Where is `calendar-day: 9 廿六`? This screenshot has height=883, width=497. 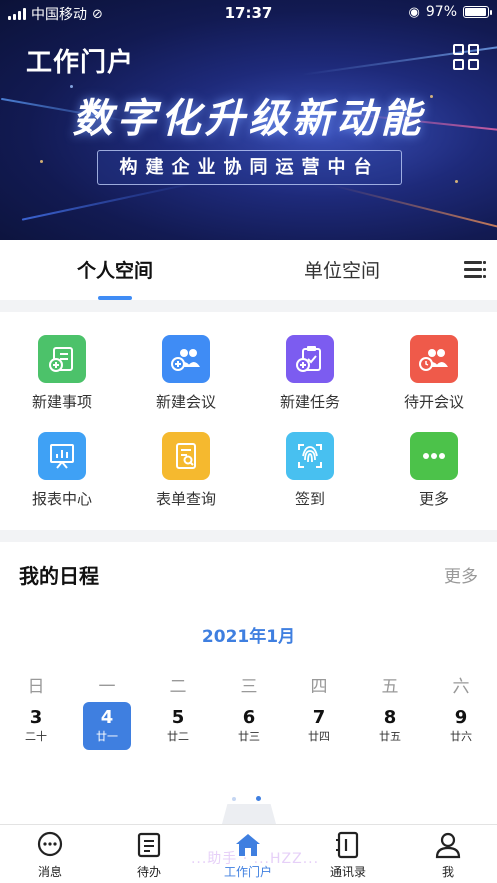
calendar-day: 9 廿六 is located at coordinates (461, 726).